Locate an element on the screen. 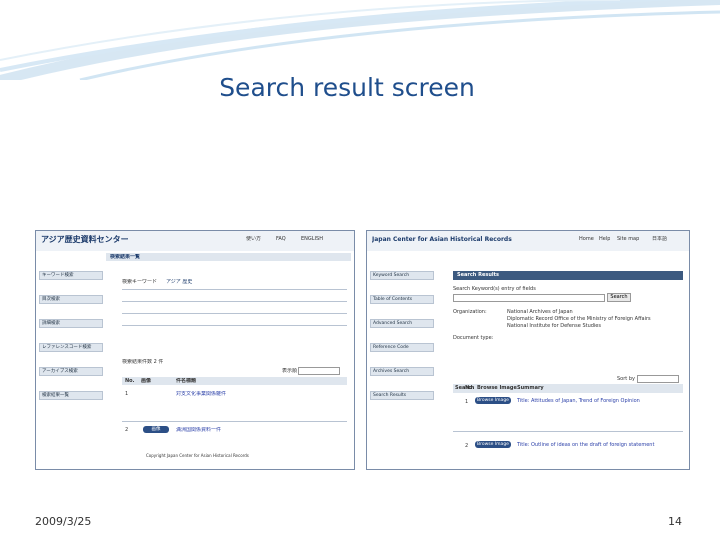  header-link-sitemap: Site map is located at coordinates (628, 239).